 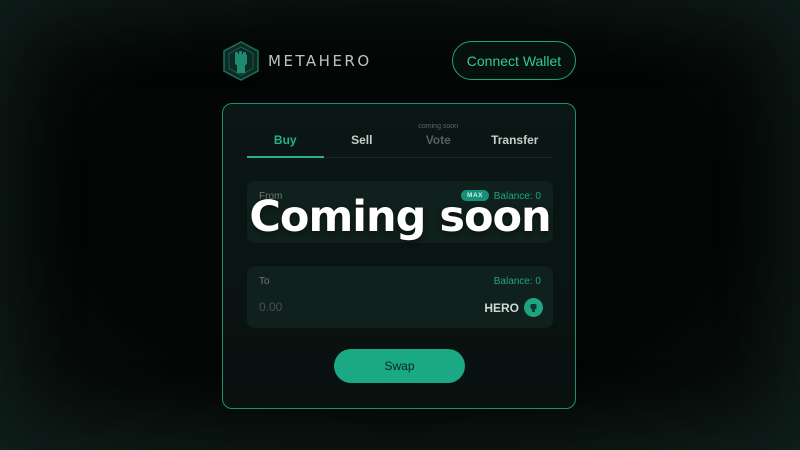 I want to click on tab-buy-label: Buy, so click(x=285, y=140).